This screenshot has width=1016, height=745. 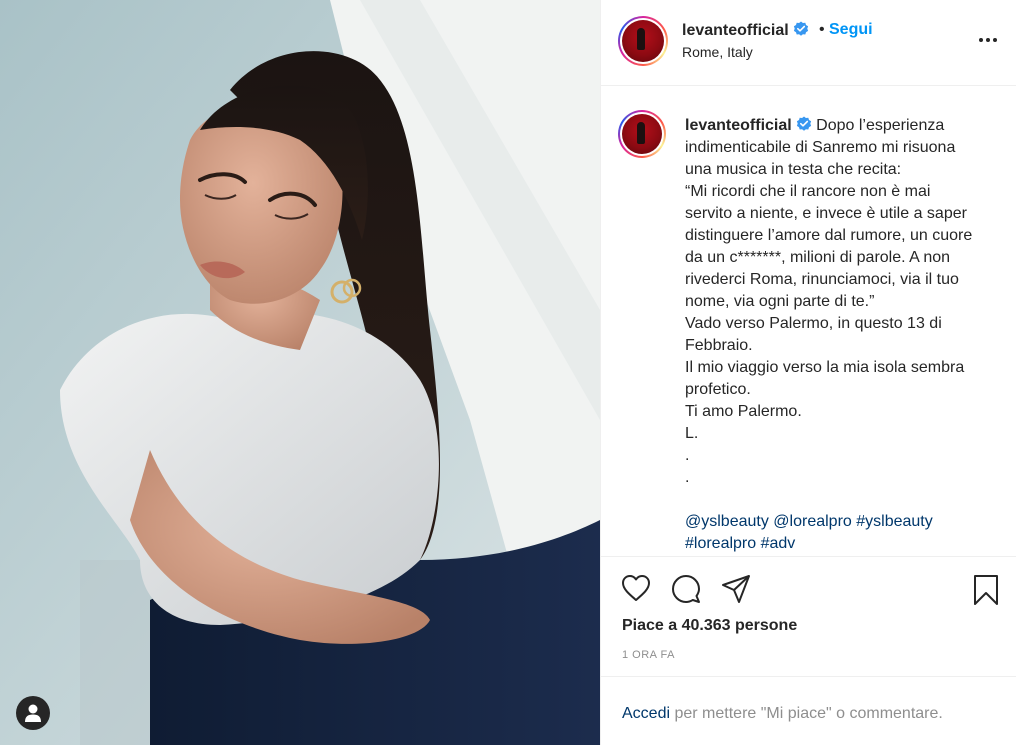 I want to click on caption-avatar, so click(x=642, y=134).